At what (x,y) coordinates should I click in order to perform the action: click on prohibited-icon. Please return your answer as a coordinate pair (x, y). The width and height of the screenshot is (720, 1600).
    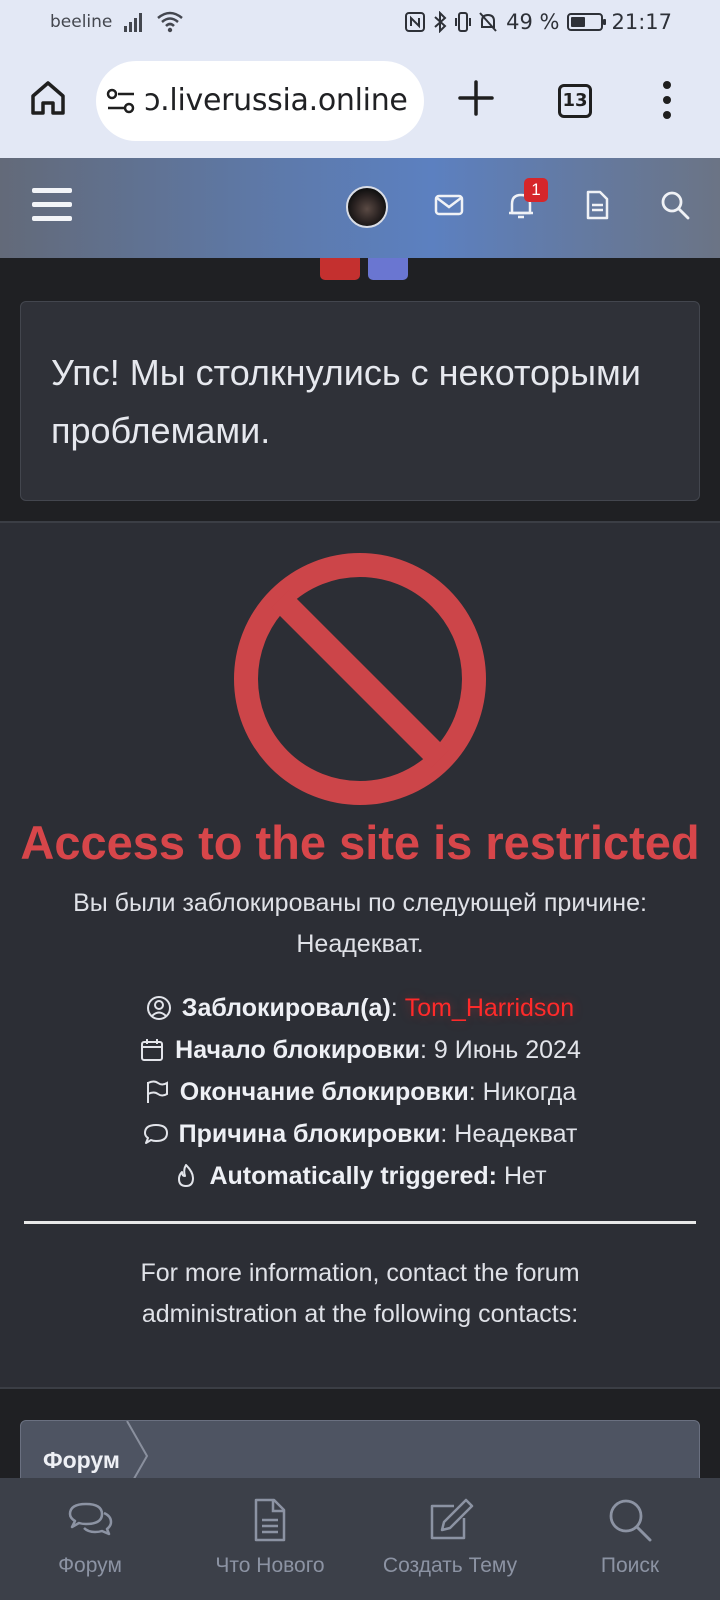
    Looking at the image, I should click on (360, 679).